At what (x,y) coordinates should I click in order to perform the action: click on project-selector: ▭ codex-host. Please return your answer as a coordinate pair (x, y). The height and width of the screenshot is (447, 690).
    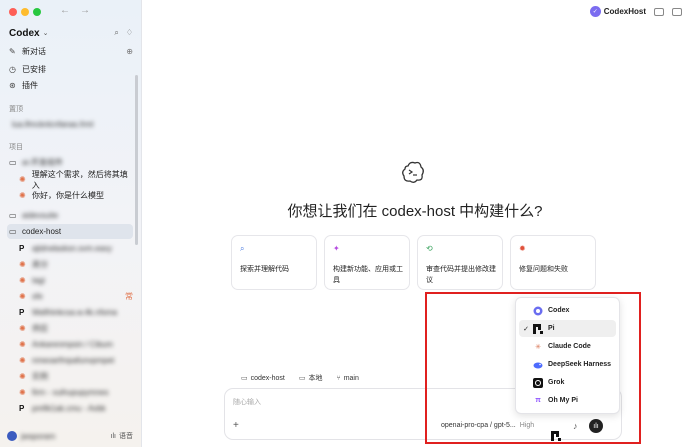
    Looking at the image, I should click on (263, 378).